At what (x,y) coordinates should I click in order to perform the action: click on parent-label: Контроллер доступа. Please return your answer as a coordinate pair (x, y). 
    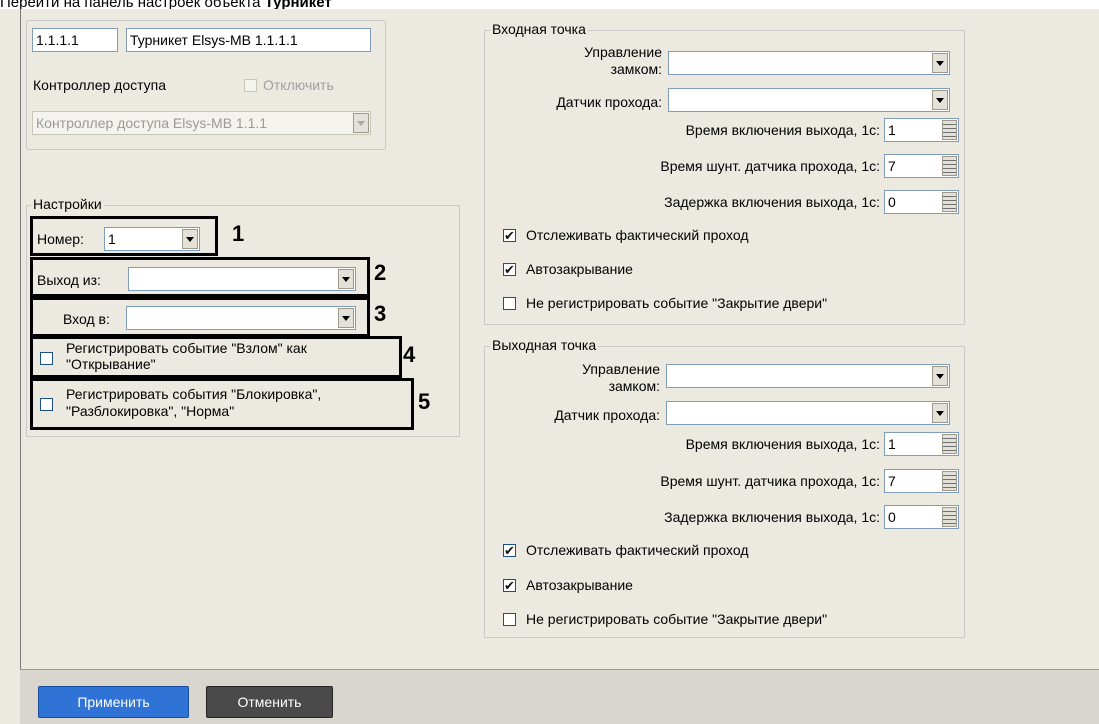
    Looking at the image, I should click on (100, 85).